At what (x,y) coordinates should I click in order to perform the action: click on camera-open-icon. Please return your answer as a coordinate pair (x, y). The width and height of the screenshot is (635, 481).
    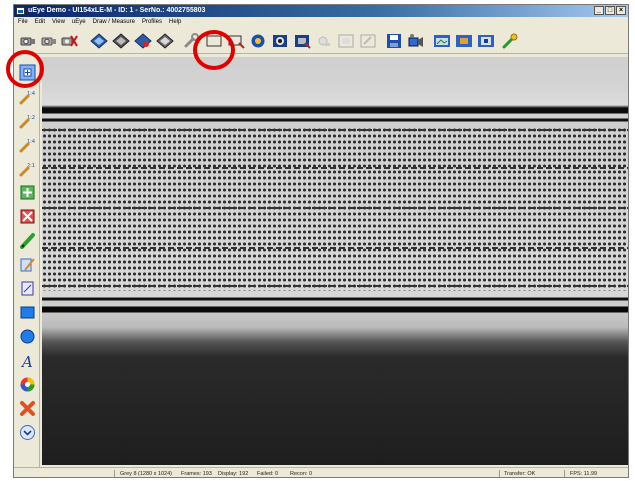
    Looking at the image, I should click on (27, 41).